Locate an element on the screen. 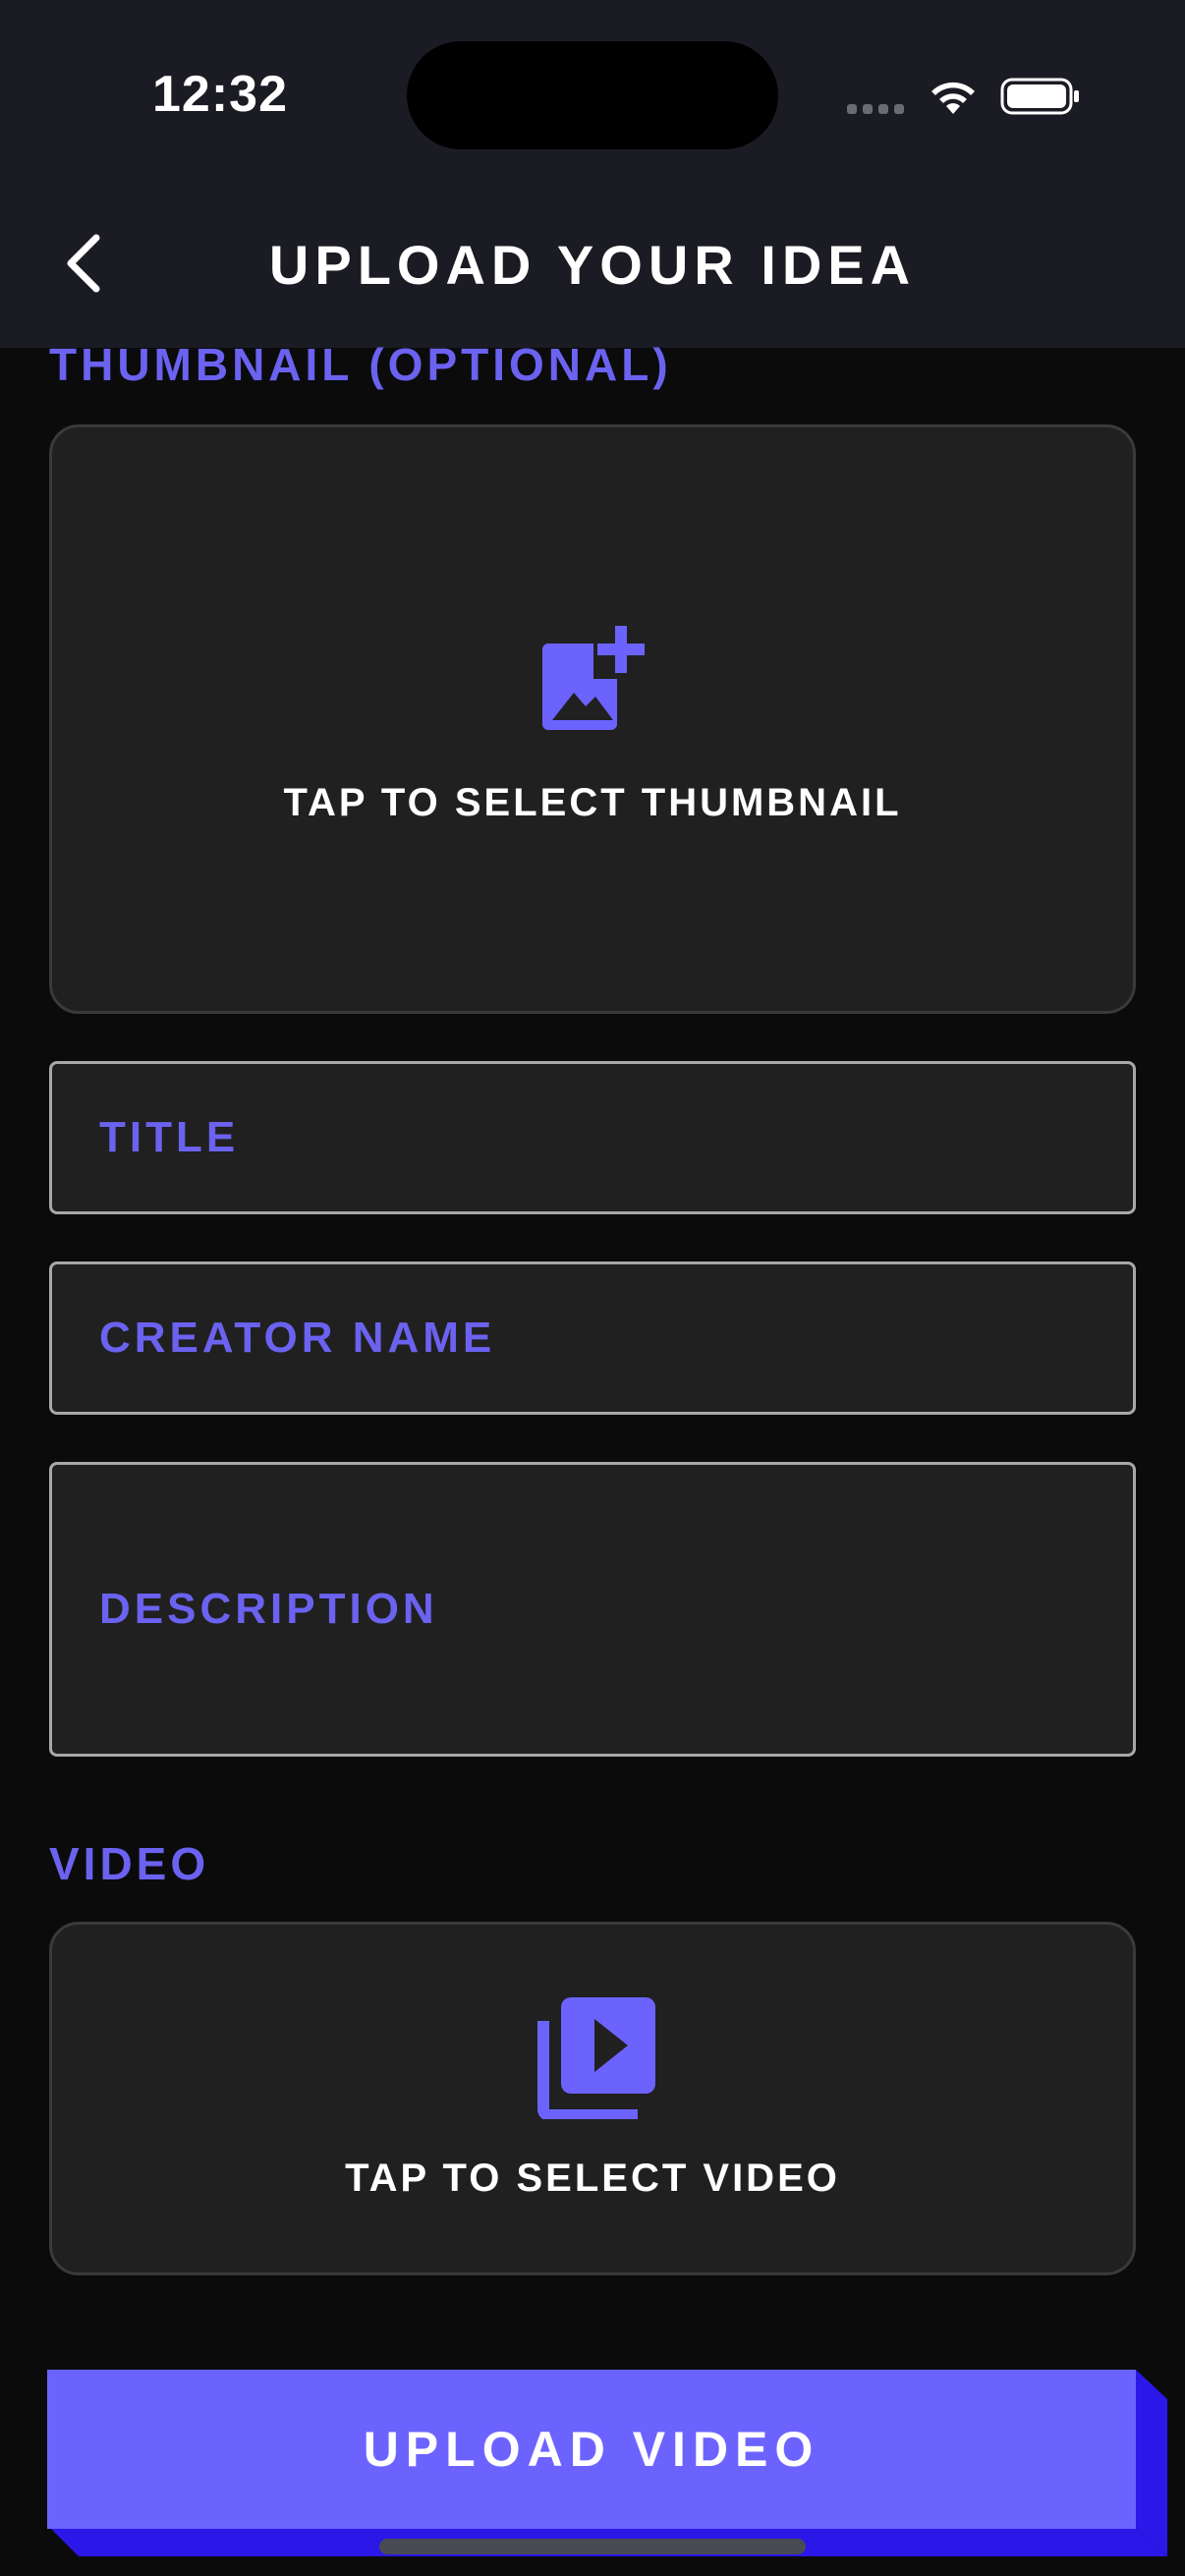 Image resolution: width=1185 pixels, height=2576 pixels. dynamic-island is located at coordinates (592, 95).